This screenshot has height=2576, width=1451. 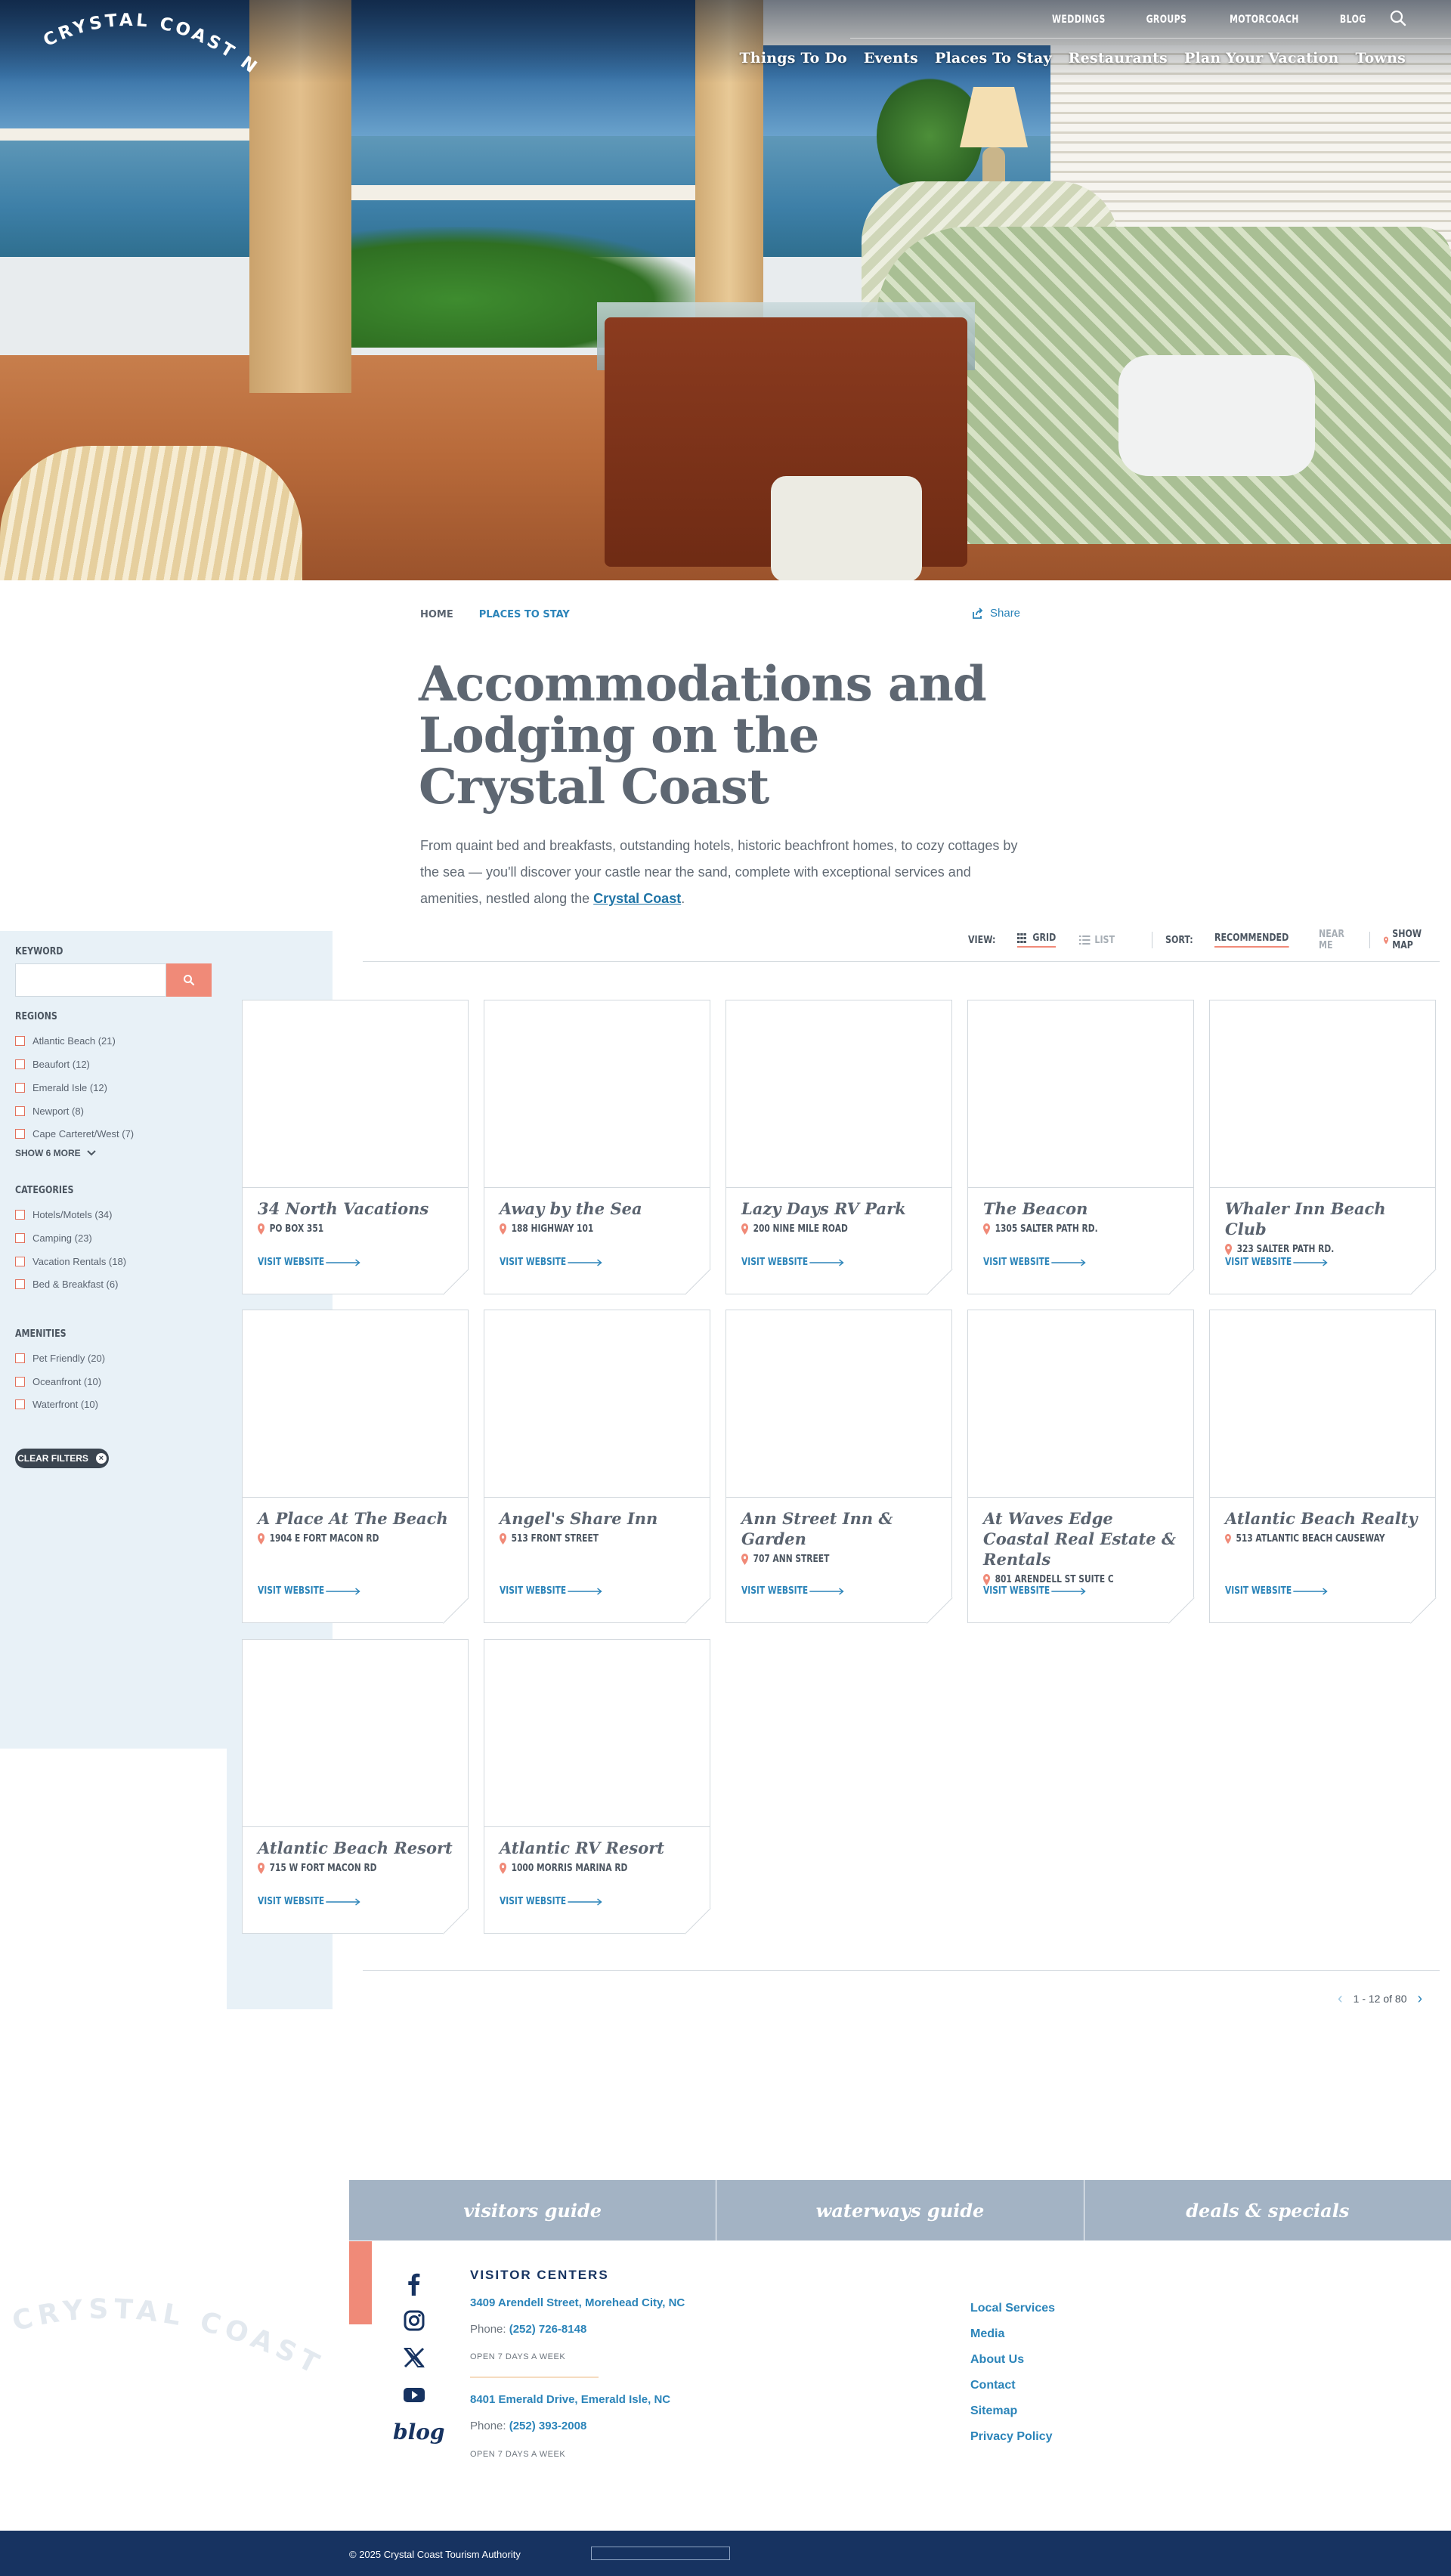 What do you see at coordinates (570, 2399) in the screenshot?
I see `visitor-center-address: 8401 Emerald Drive, Emerald Isle, NC` at bounding box center [570, 2399].